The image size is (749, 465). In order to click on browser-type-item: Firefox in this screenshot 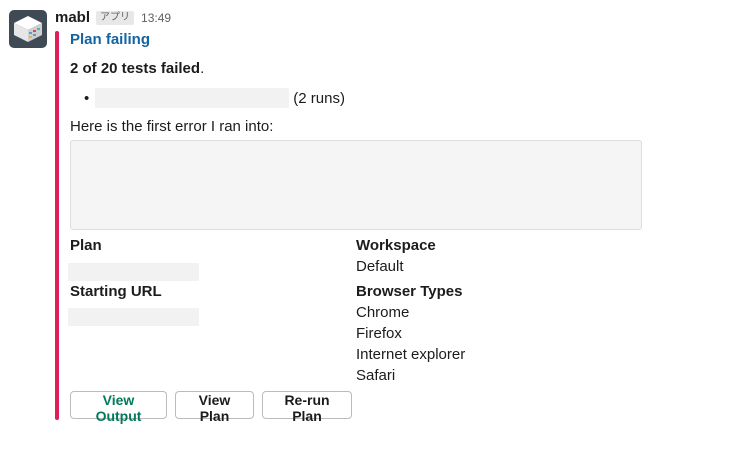, I will do `click(379, 333)`.